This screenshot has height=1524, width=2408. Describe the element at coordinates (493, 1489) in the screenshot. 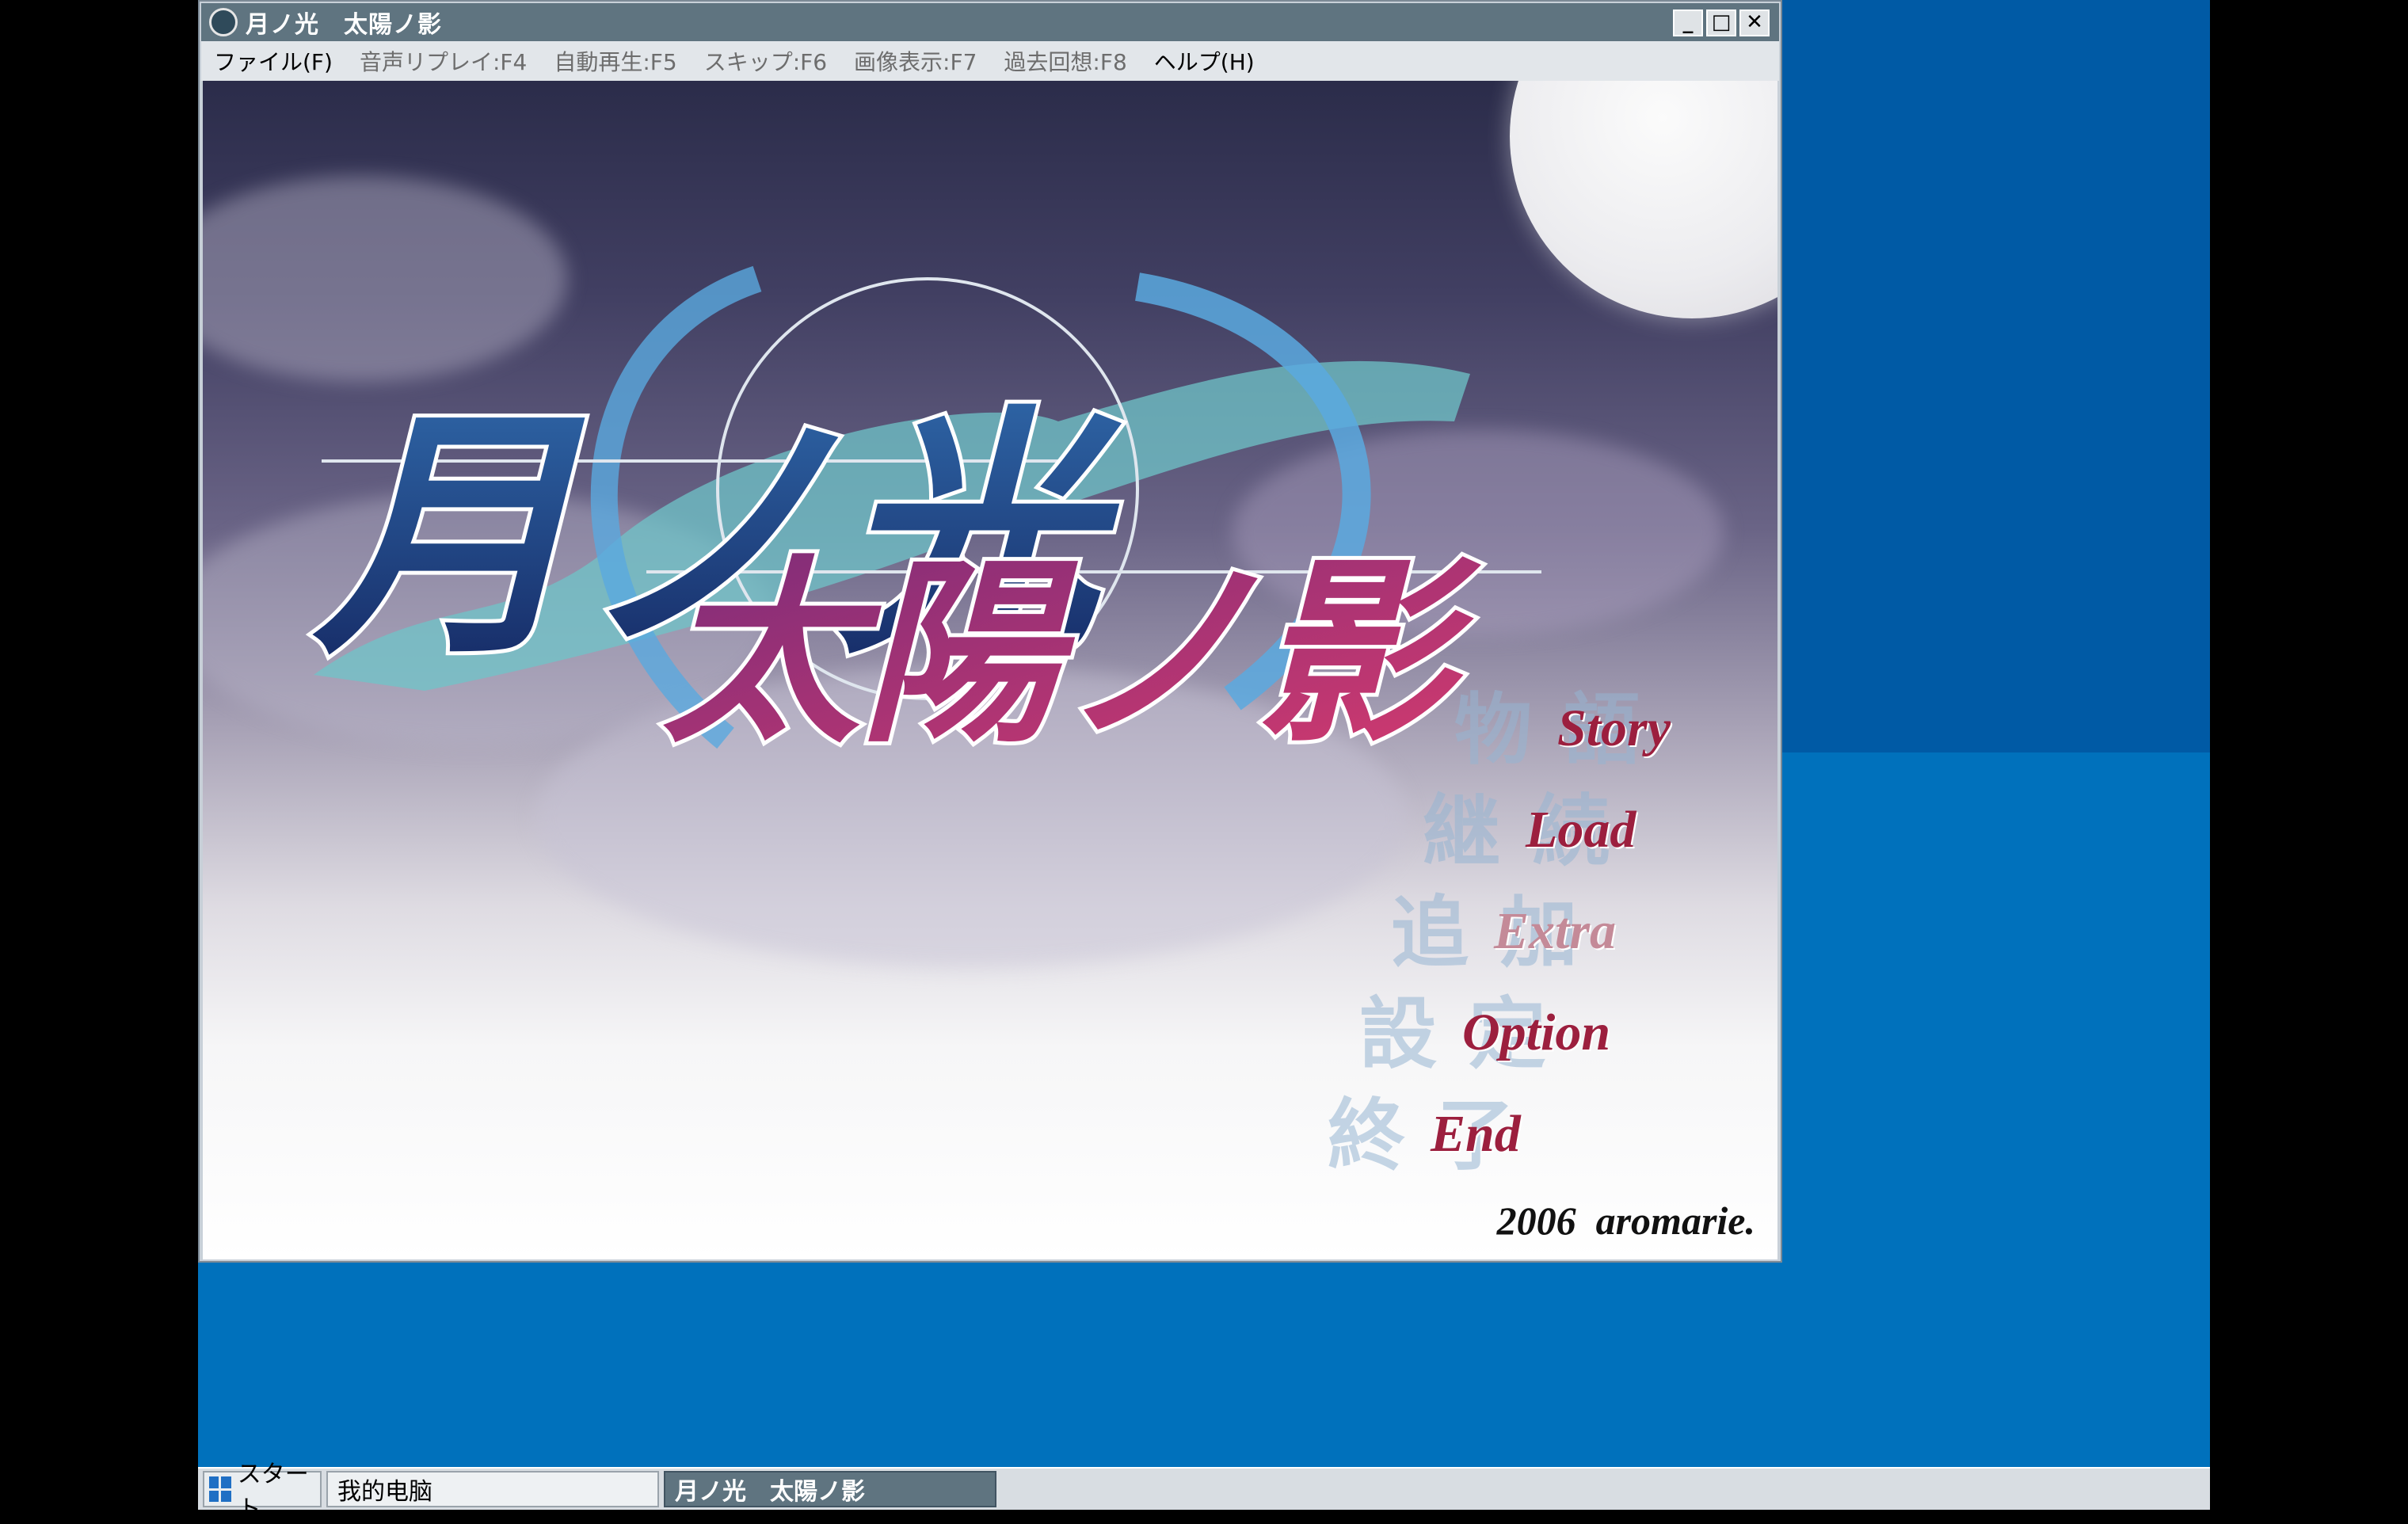

I see `taskbar-item-my-computer: 我的电脑` at that location.